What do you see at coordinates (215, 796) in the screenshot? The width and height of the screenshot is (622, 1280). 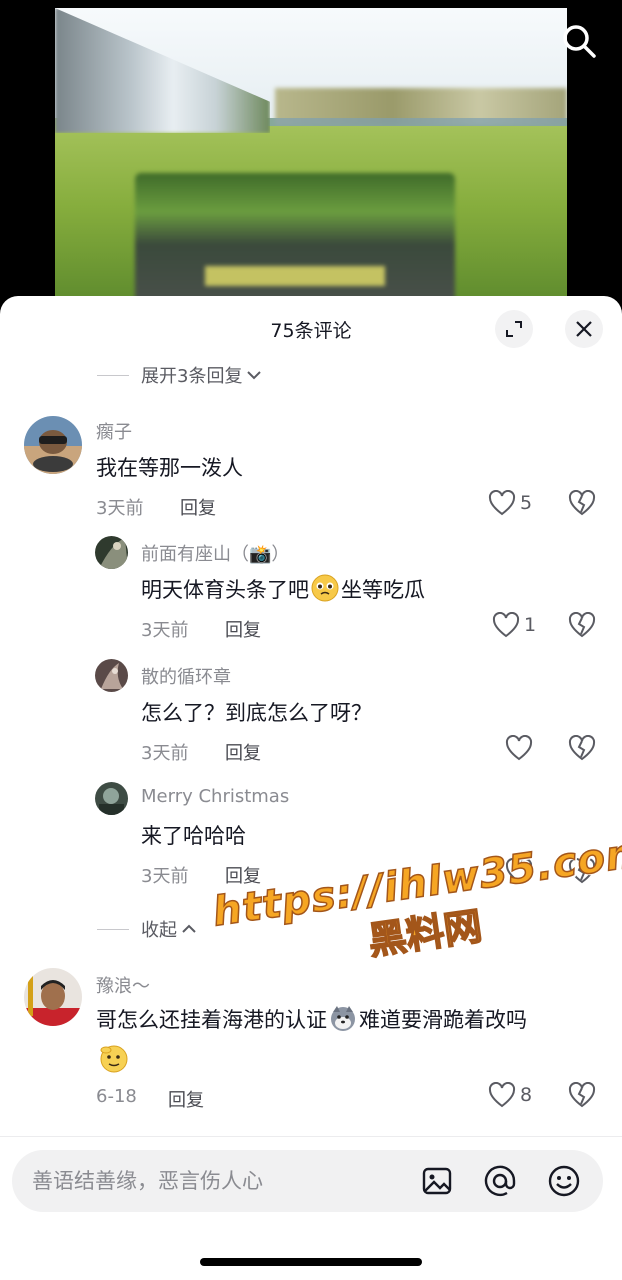 I see `comment-author: Merry Christmas` at bounding box center [215, 796].